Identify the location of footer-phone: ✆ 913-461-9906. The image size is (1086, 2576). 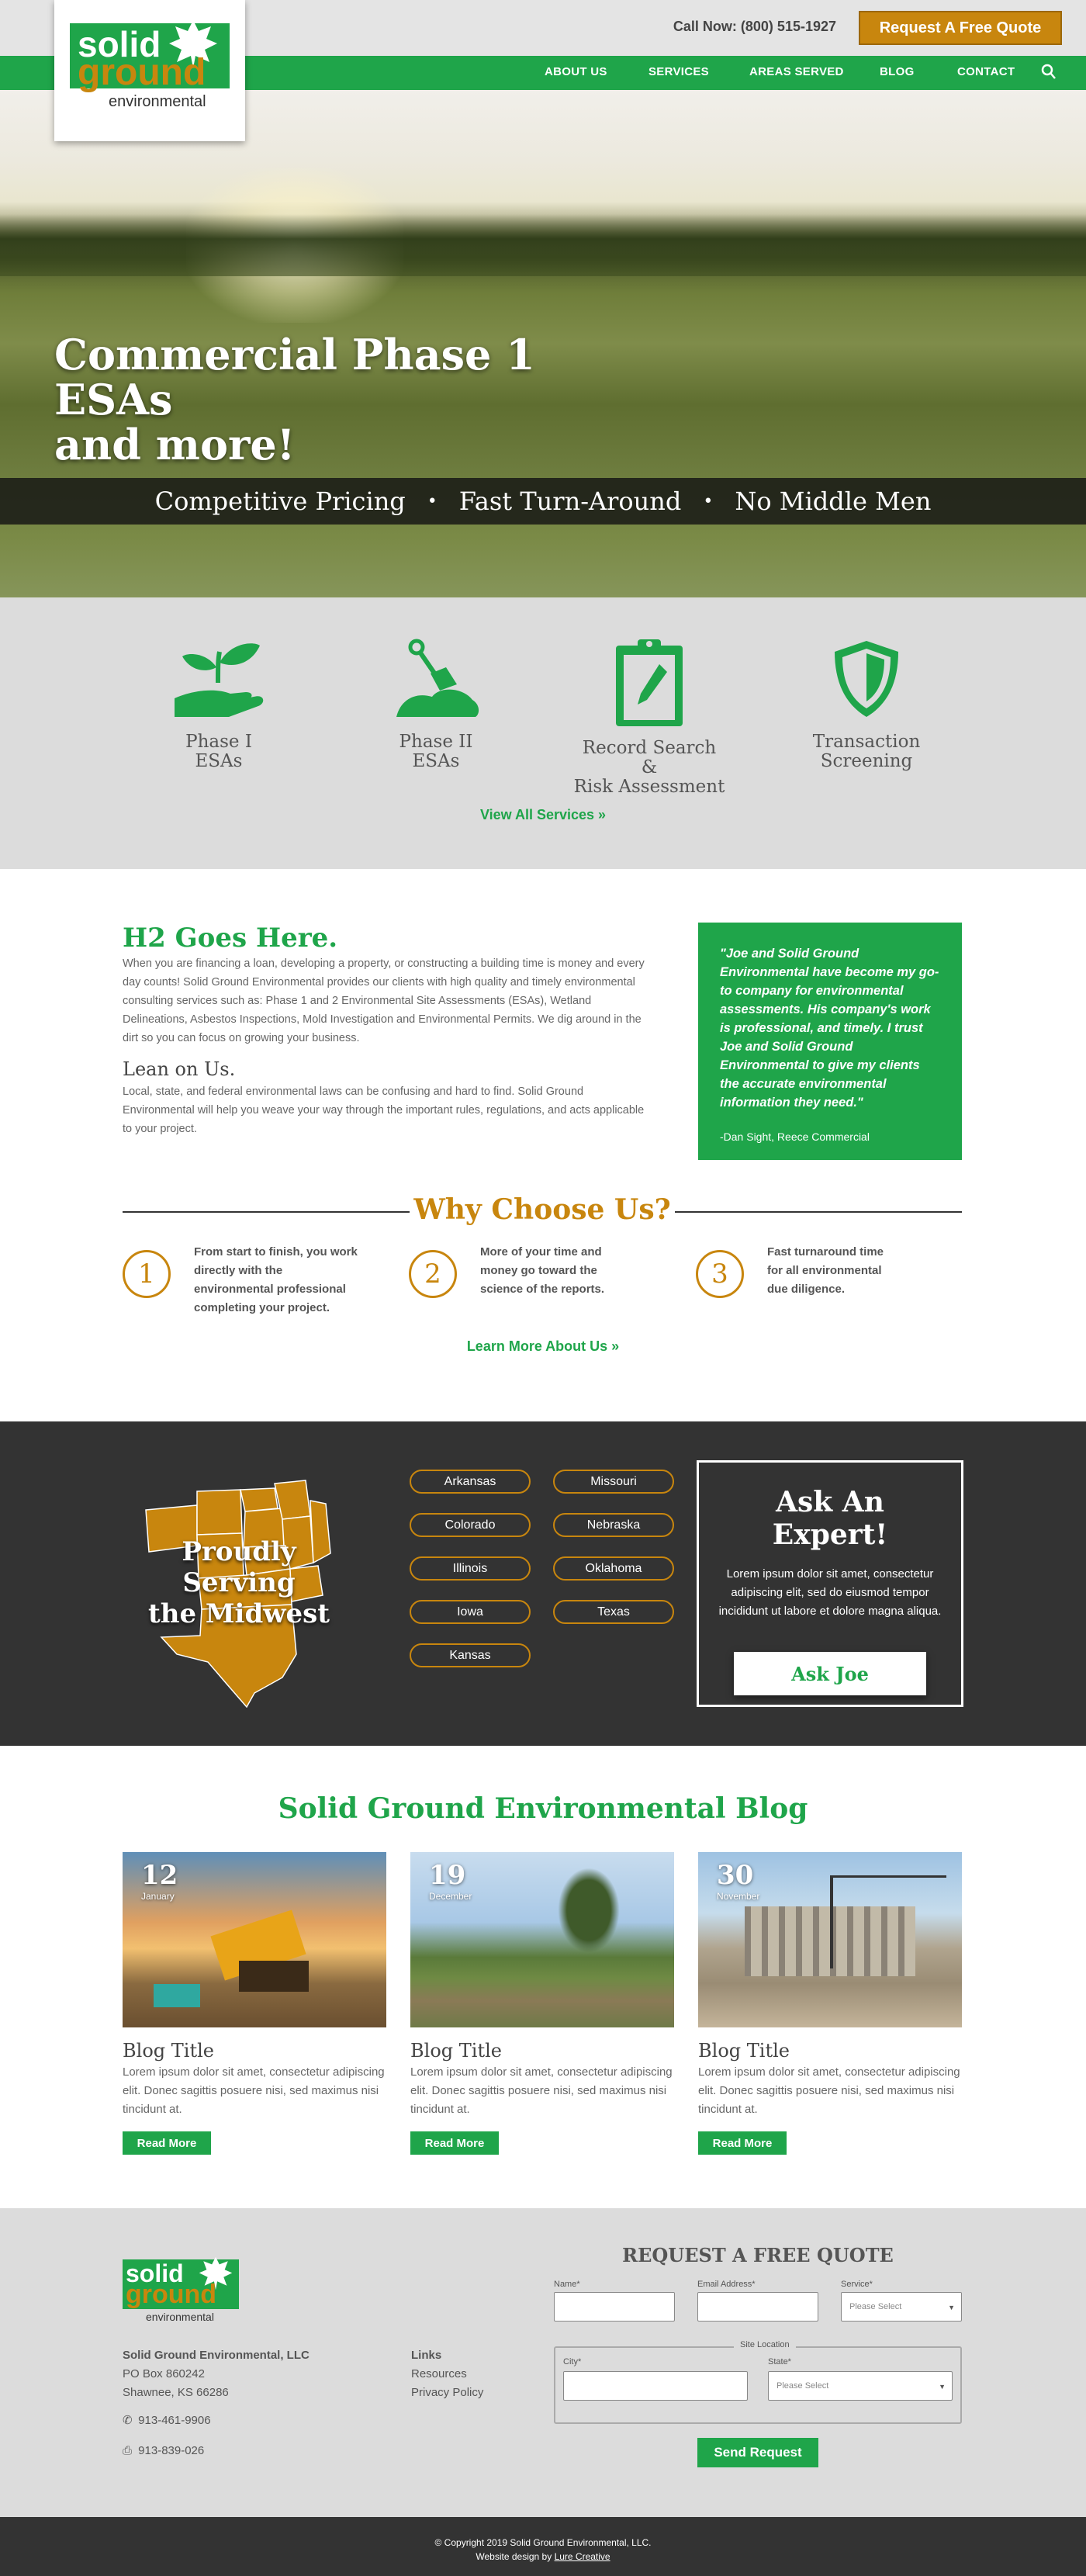
(167, 2420).